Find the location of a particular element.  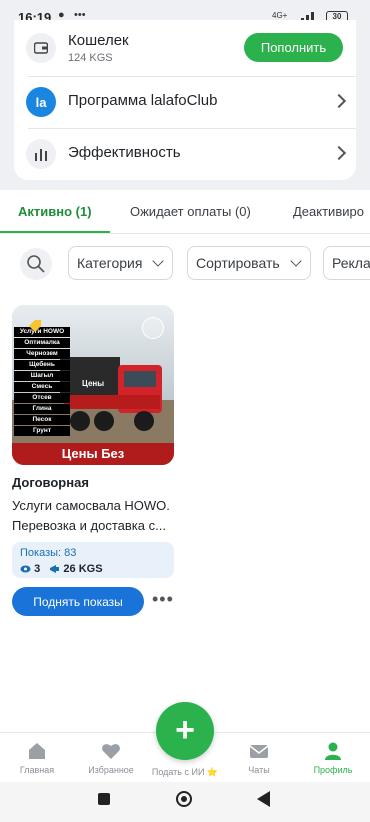

nav-favorites-label: Избранное is located at coordinates (111, 770).